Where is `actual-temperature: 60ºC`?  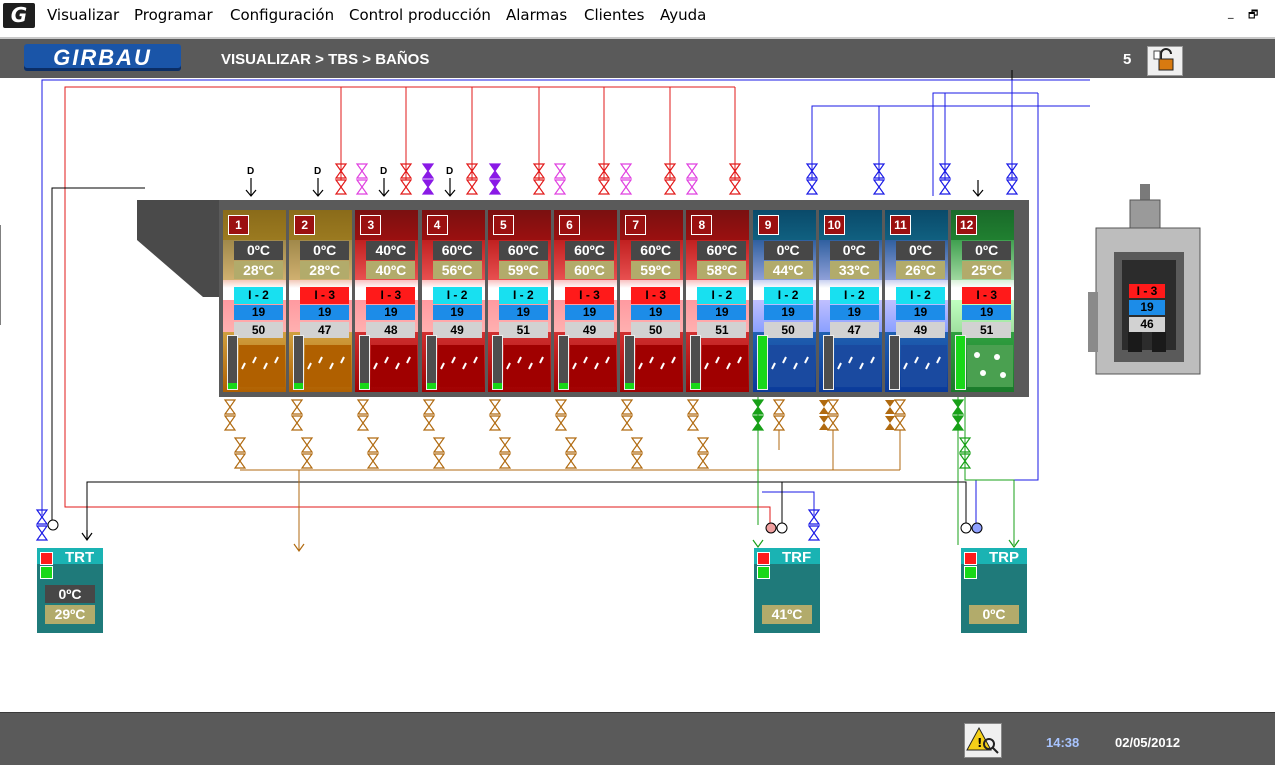 actual-temperature: 60ºC is located at coordinates (589, 270).